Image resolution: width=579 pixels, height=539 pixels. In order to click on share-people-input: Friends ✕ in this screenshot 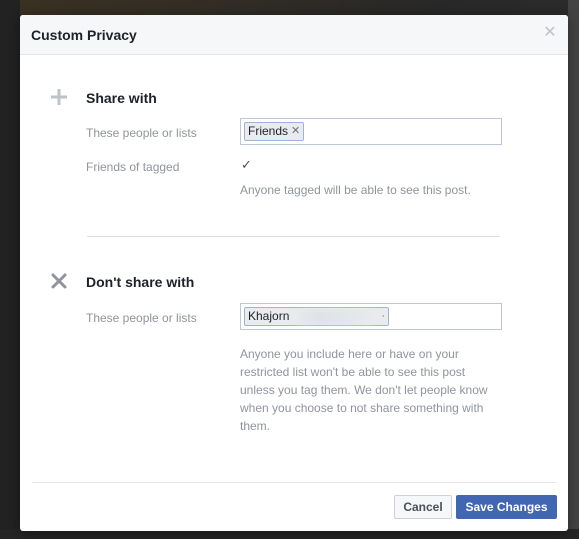, I will do `click(371, 131)`.